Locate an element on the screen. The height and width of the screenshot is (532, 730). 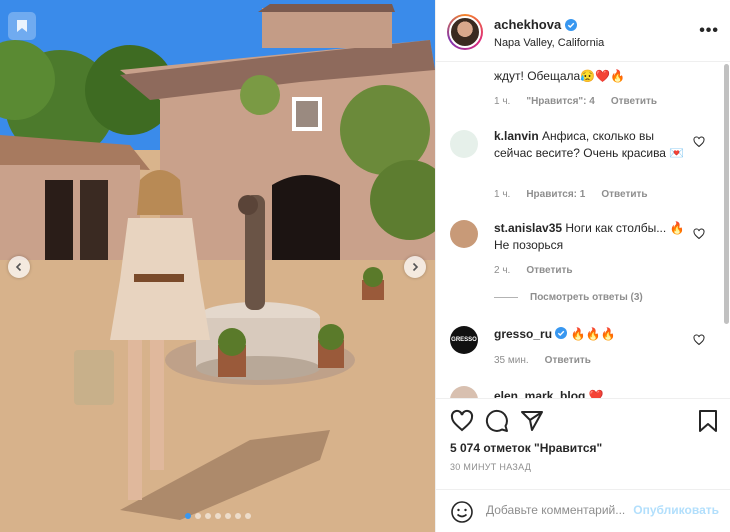
comment-body: elen_mark_blog ❤️ is located at coordinates (591, 393).